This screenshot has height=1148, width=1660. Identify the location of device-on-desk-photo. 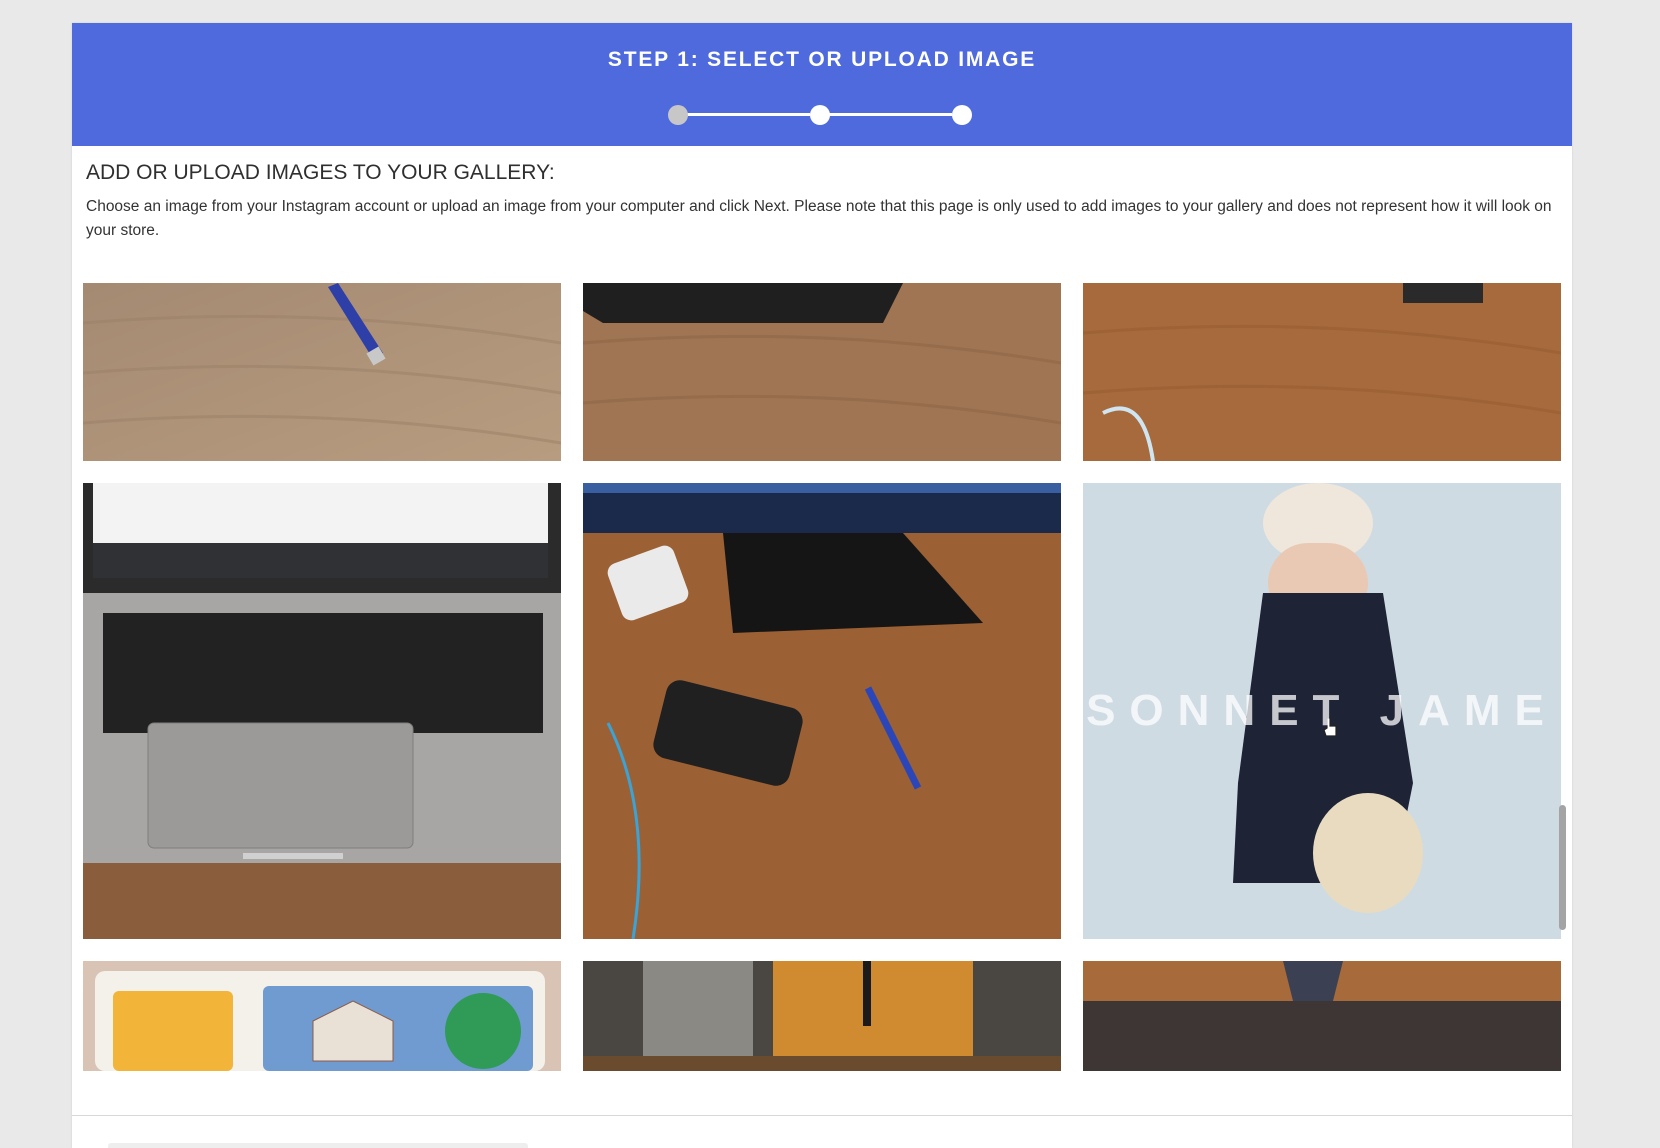
(822, 372).